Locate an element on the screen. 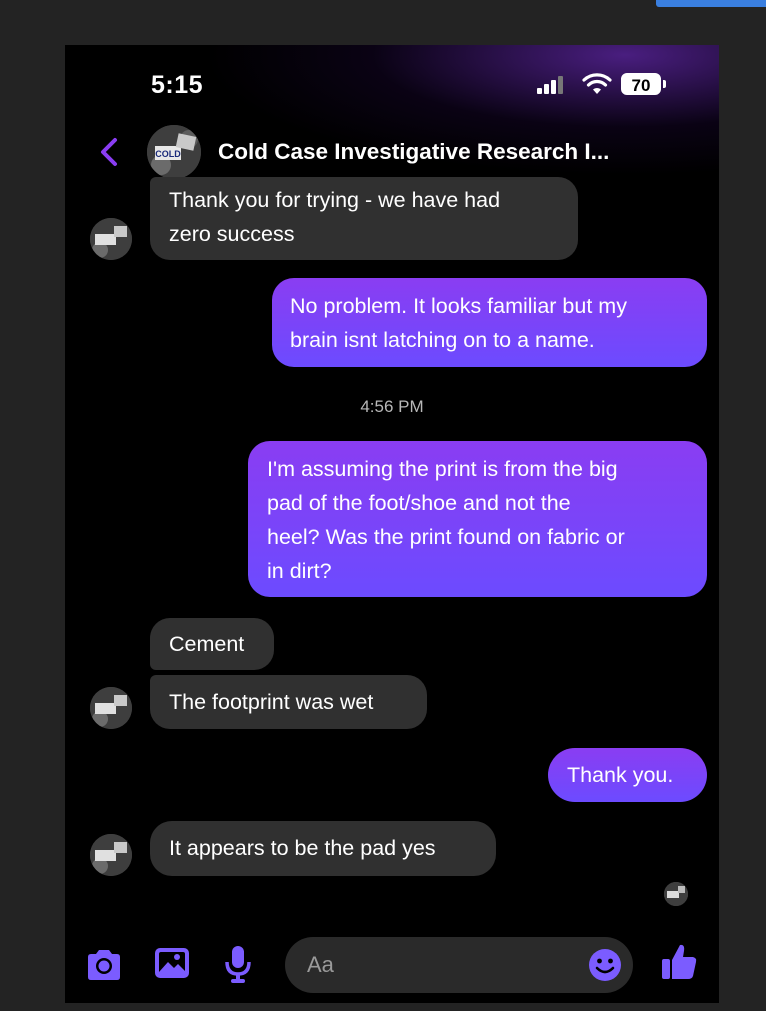 This screenshot has height=1011, width=766. message-input-container is located at coordinates (459, 965).